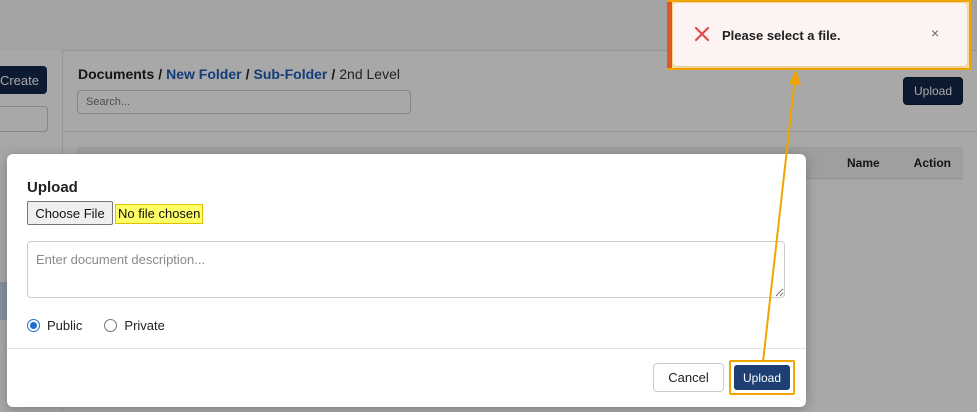 Image resolution: width=977 pixels, height=412 pixels. Describe the element at coordinates (111, 325) in the screenshot. I see `private-radio` at that location.